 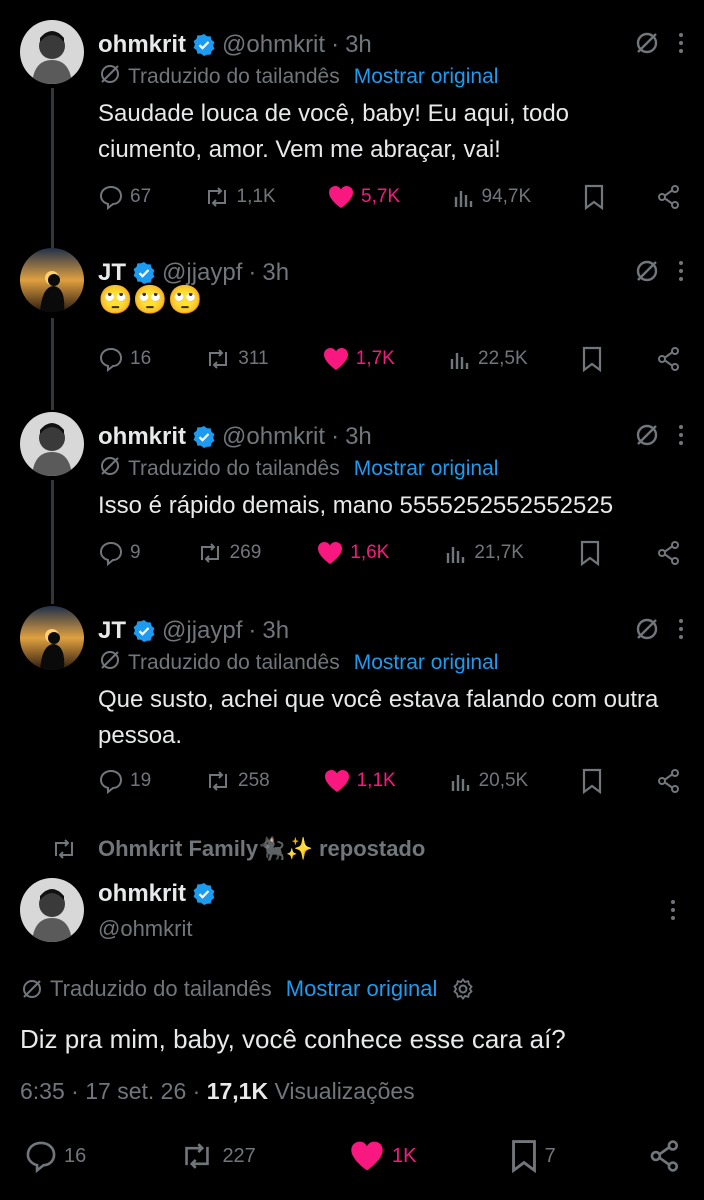 I want to click on repost-icon, so click(x=64, y=849).